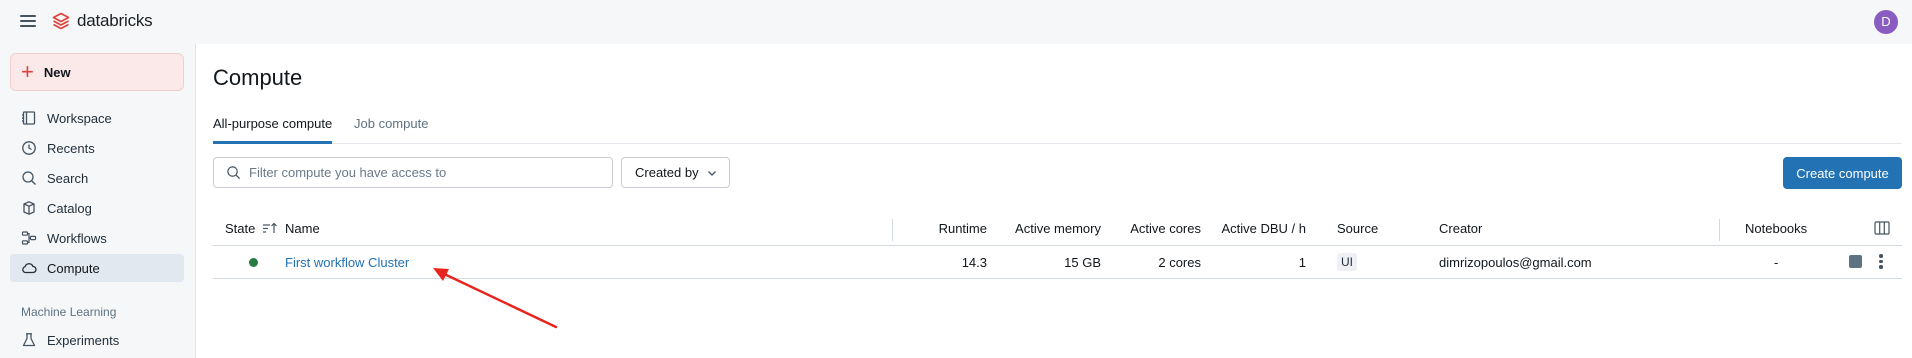 The width and height of the screenshot is (1912, 358). Describe the element at coordinates (347, 262) in the screenshot. I see `cluster-name-link: First workflow Cluster` at that location.